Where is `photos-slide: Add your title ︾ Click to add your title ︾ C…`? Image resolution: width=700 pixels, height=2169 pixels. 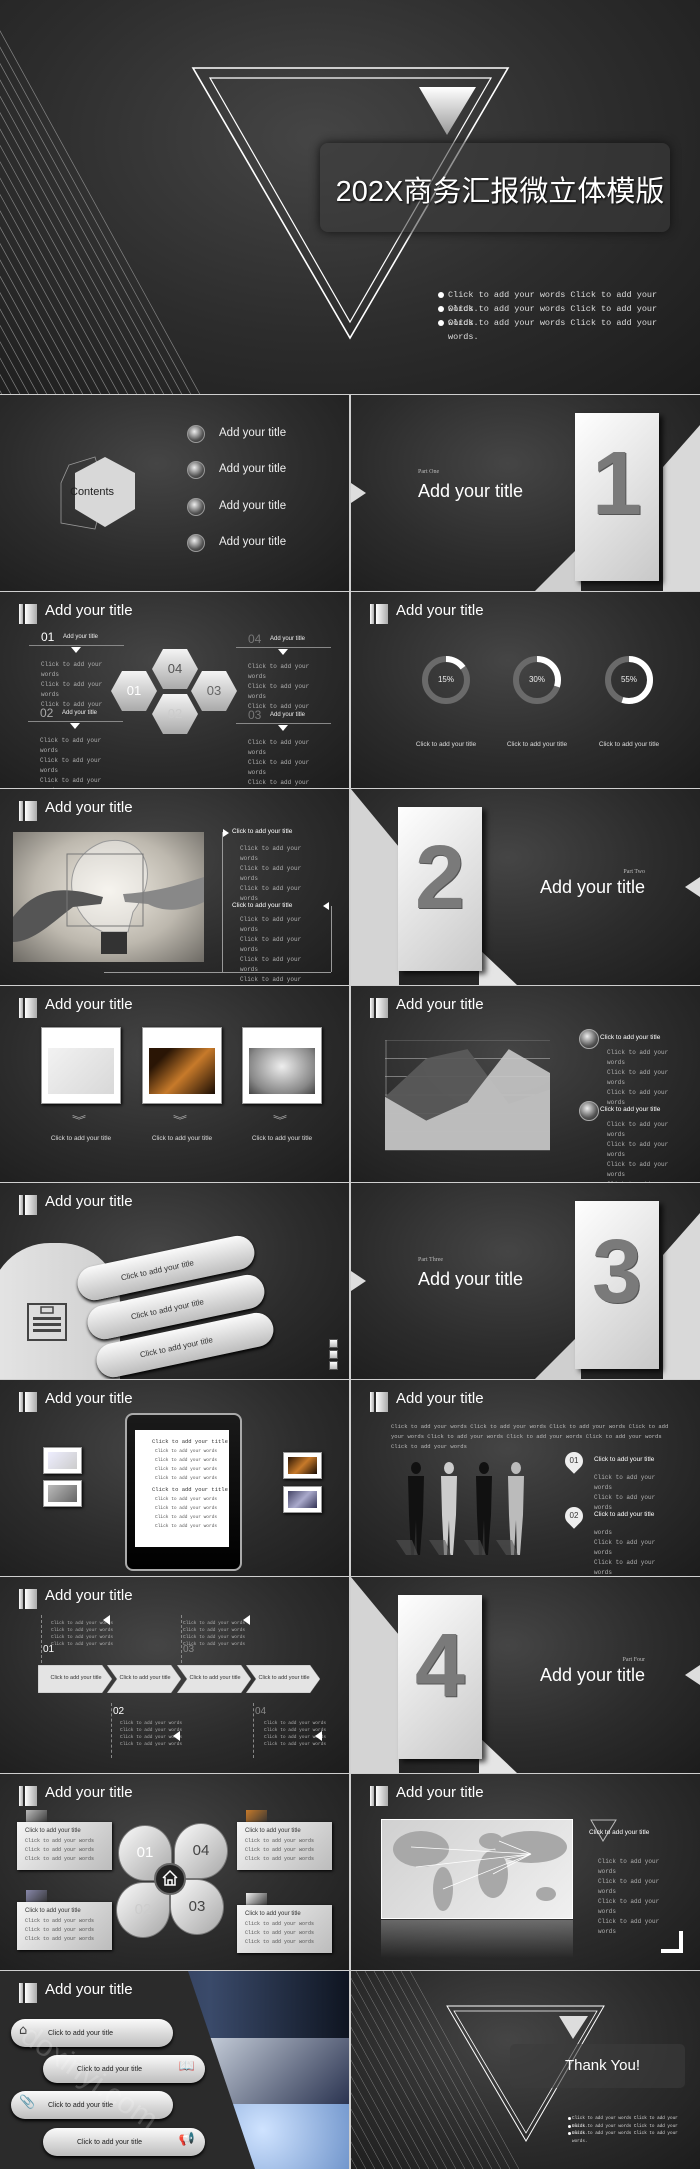 photos-slide: Add your title ︾ Click to add your title ︾ C… is located at coordinates (174, 1084).